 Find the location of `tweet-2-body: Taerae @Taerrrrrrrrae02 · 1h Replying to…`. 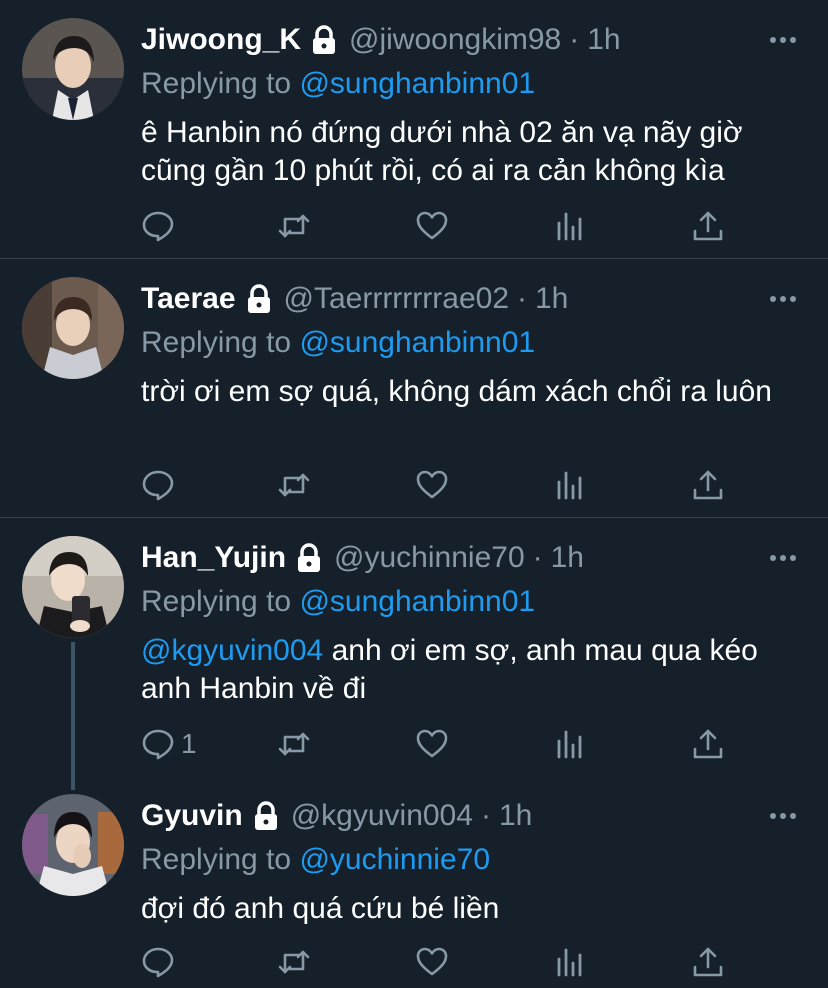

tweet-2-body: Taerae @Taerrrrrrrrae02 · 1h Replying to… is located at coordinates (474, 344).